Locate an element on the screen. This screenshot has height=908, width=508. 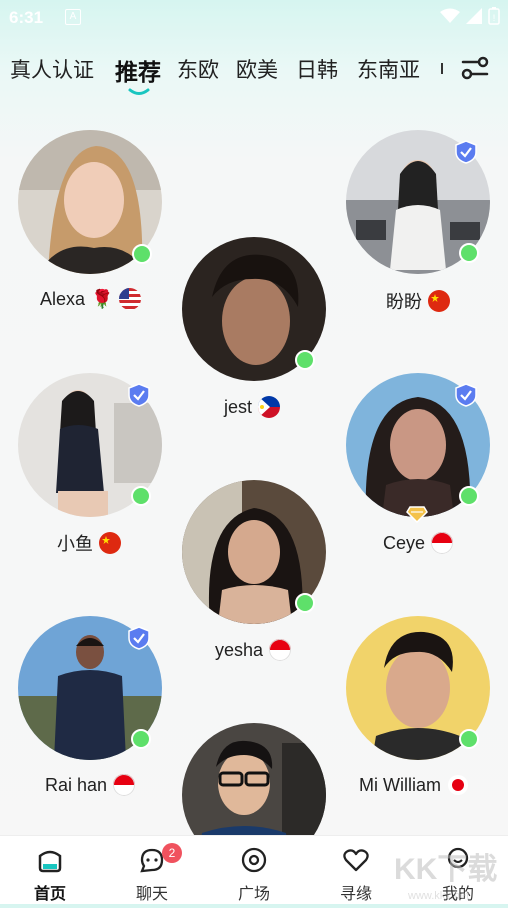
tab-recommended: 推荐 is located at coordinates (138, 70).